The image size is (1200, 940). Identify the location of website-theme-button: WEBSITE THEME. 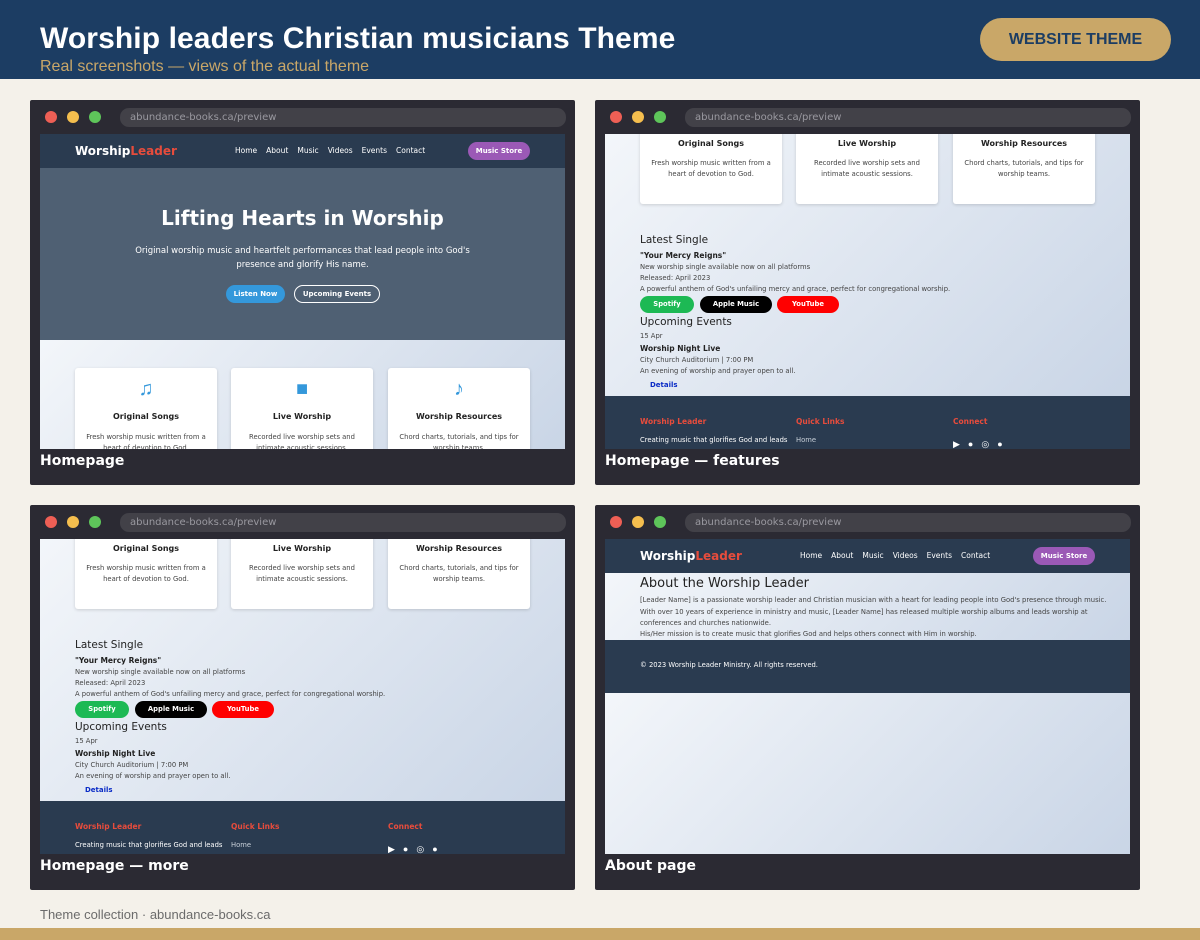
(1075, 39).